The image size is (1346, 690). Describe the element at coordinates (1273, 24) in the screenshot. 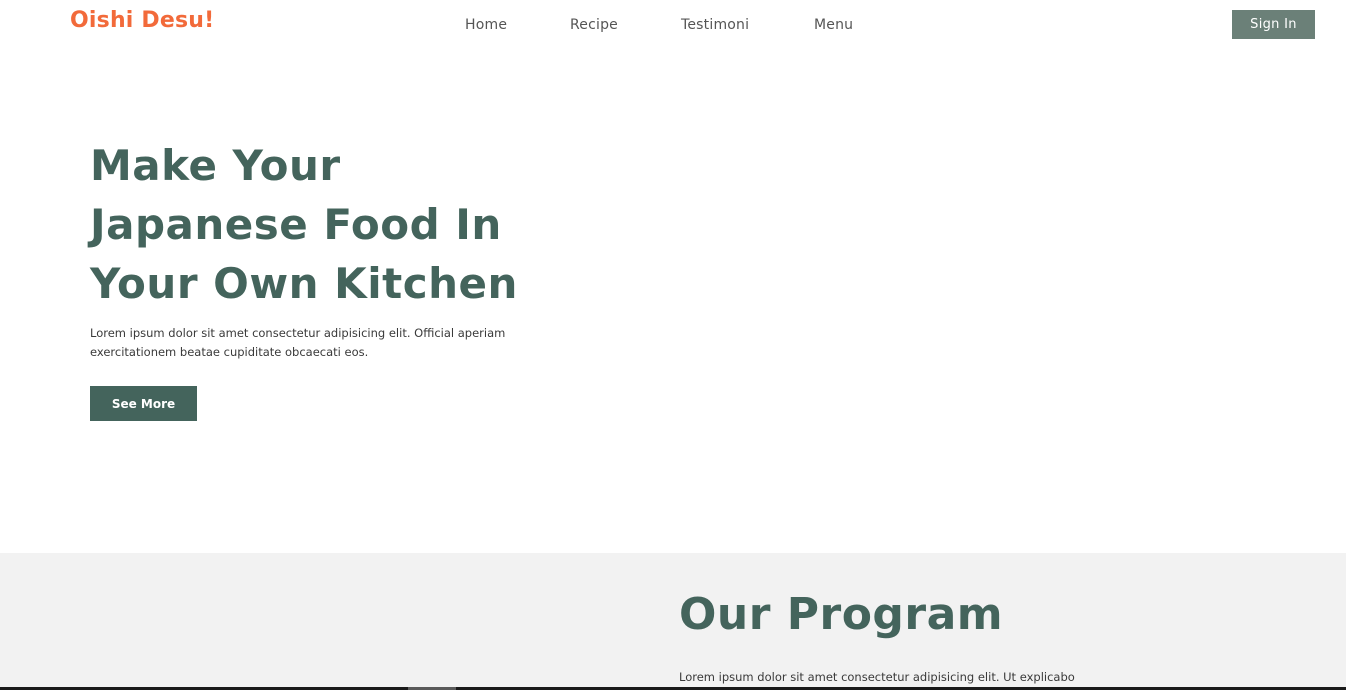

I see `sign-in-button: Sign In` at that location.